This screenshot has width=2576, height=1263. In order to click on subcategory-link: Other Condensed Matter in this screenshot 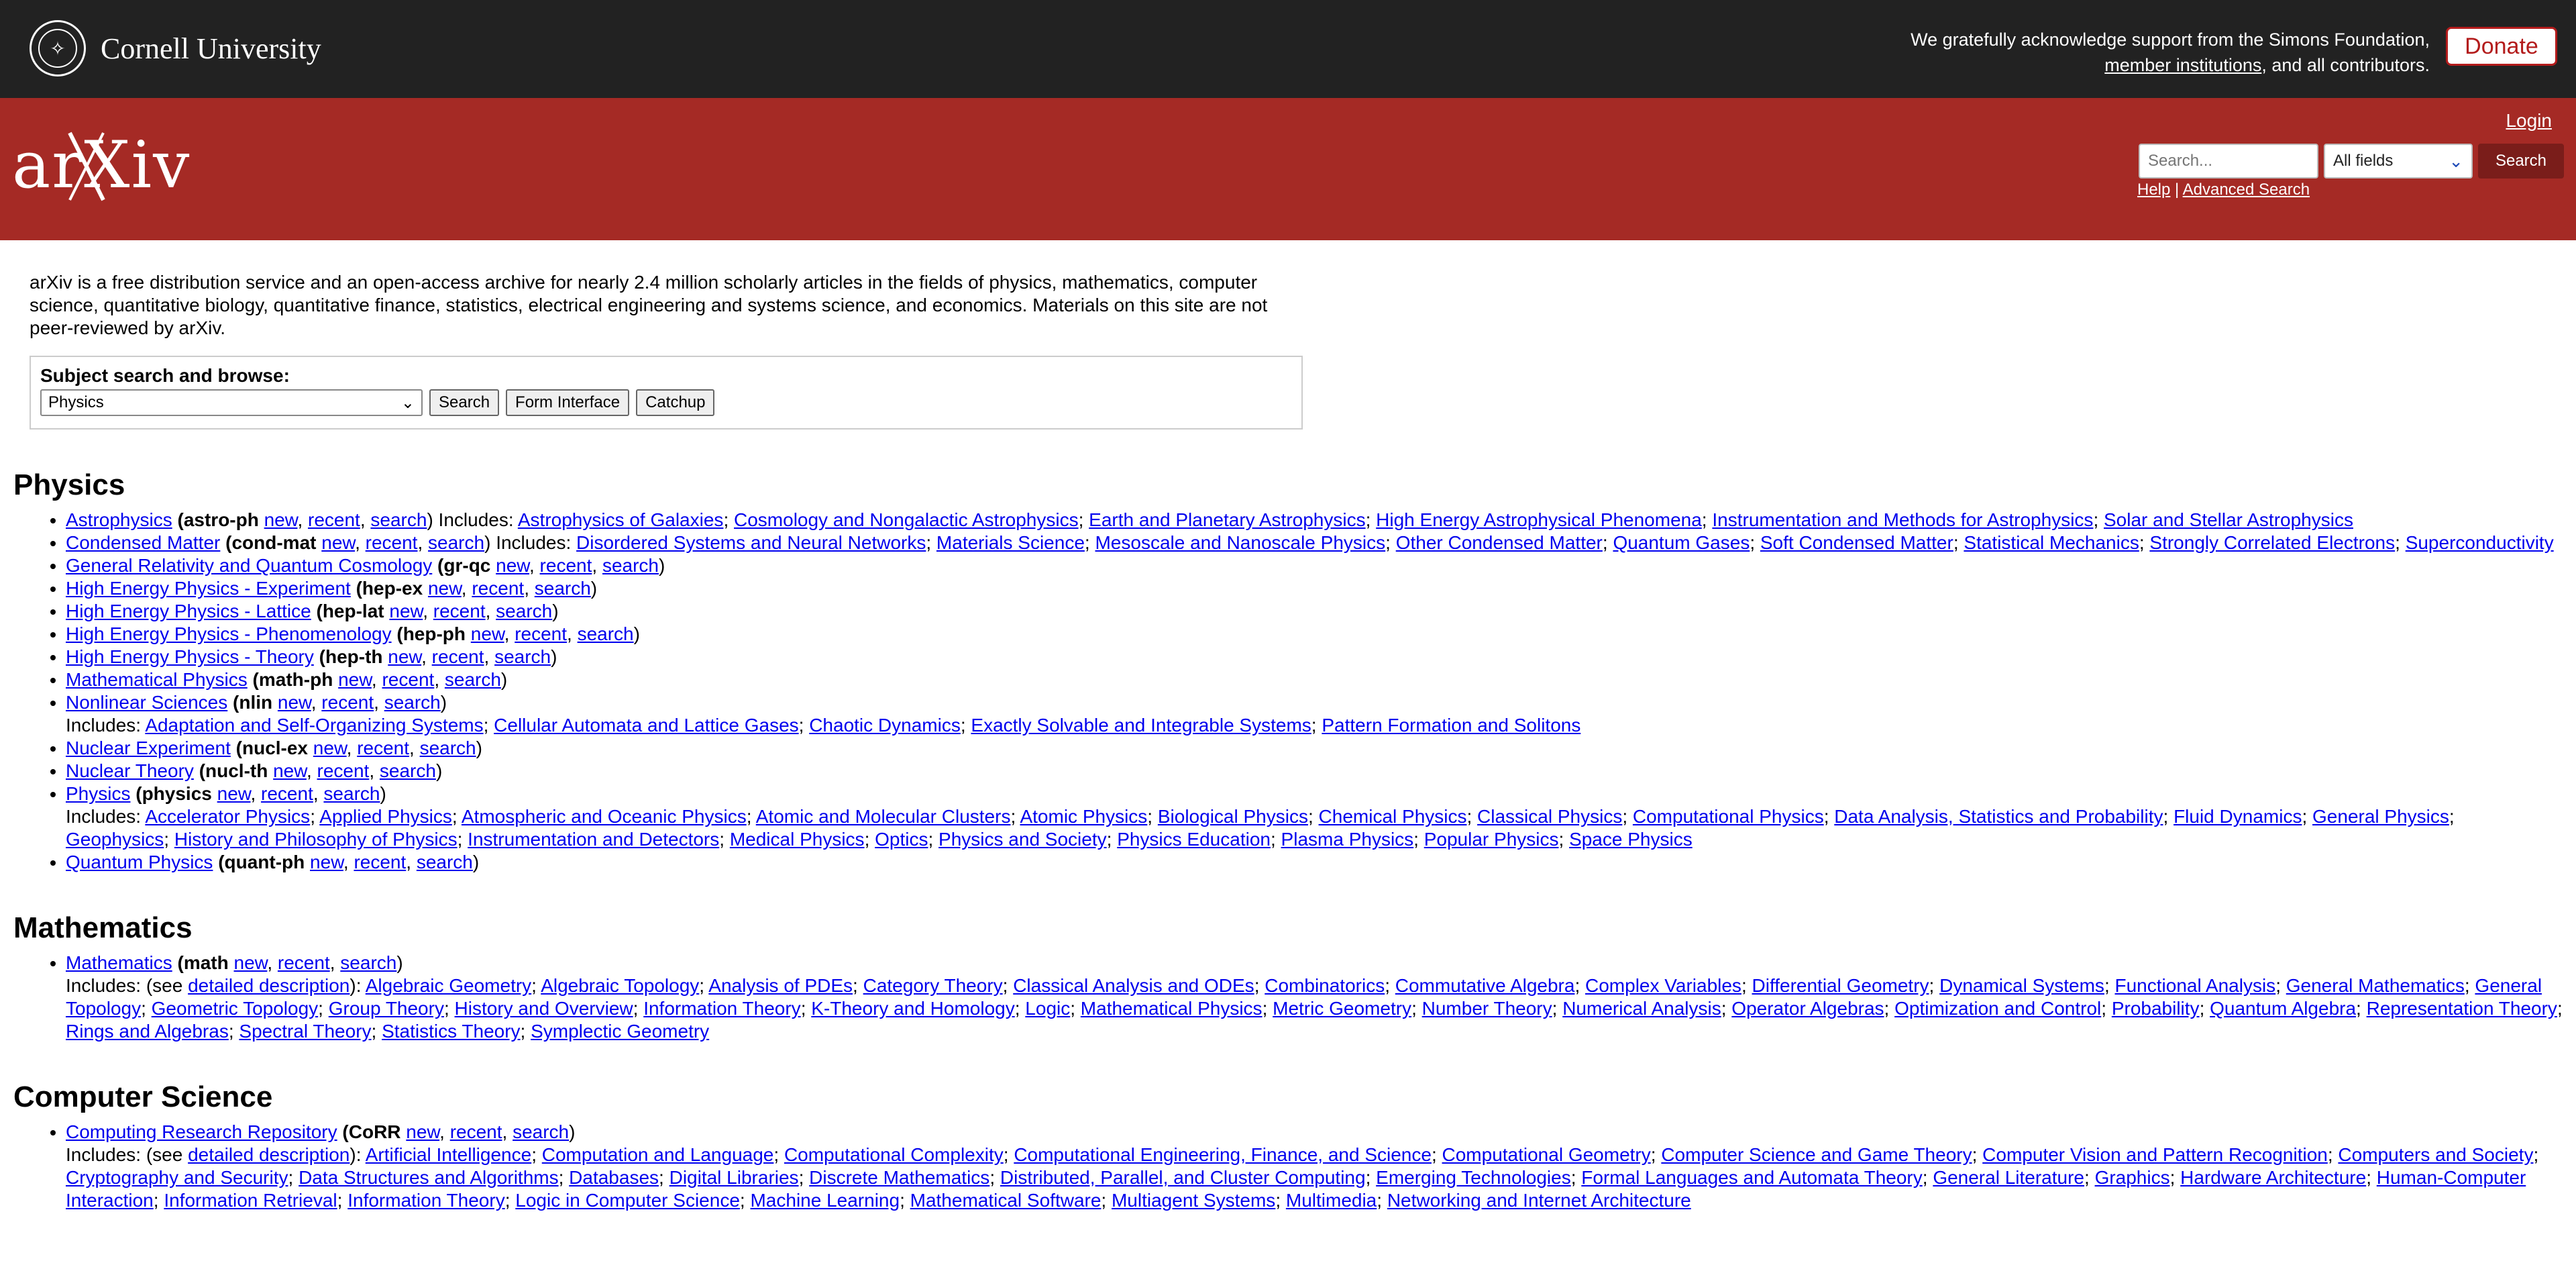, I will do `click(1499, 542)`.